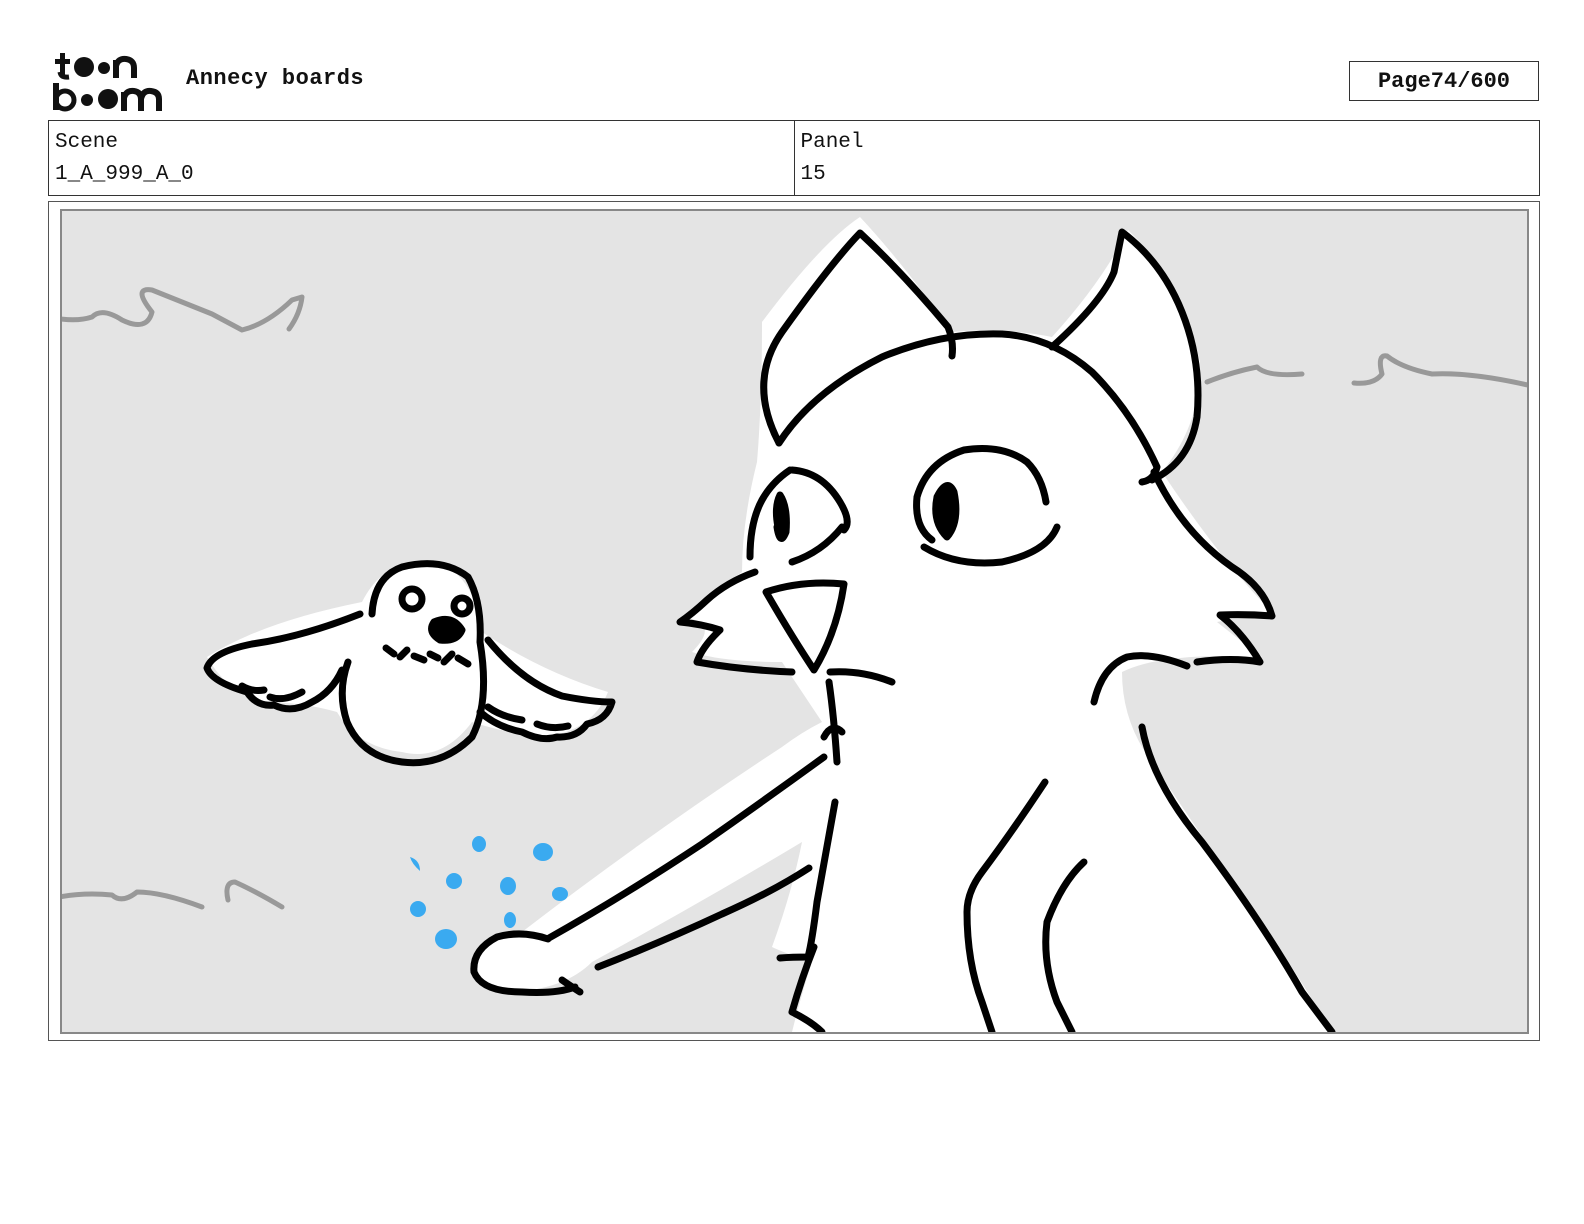 The width and height of the screenshot is (1584, 1224). Describe the element at coordinates (124, 174) in the screenshot. I see `scene-value: 1_A_999_A_0` at that location.